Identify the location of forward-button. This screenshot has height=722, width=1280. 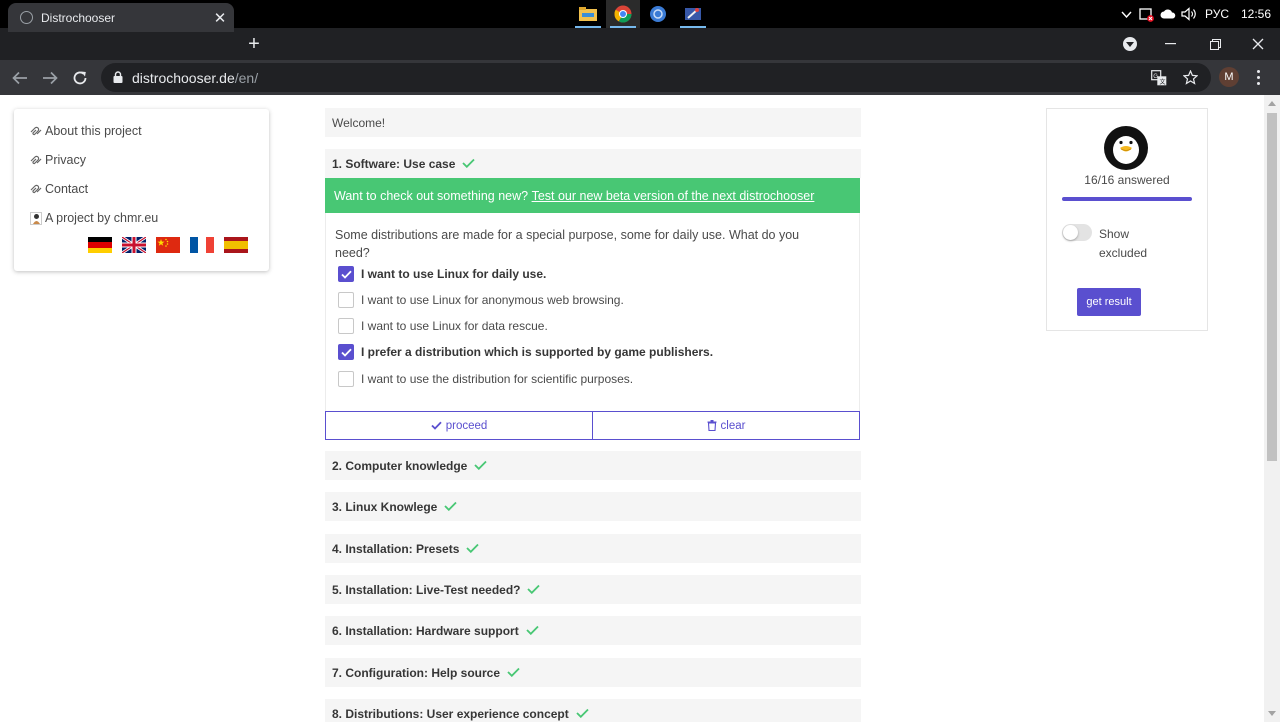
(50, 78).